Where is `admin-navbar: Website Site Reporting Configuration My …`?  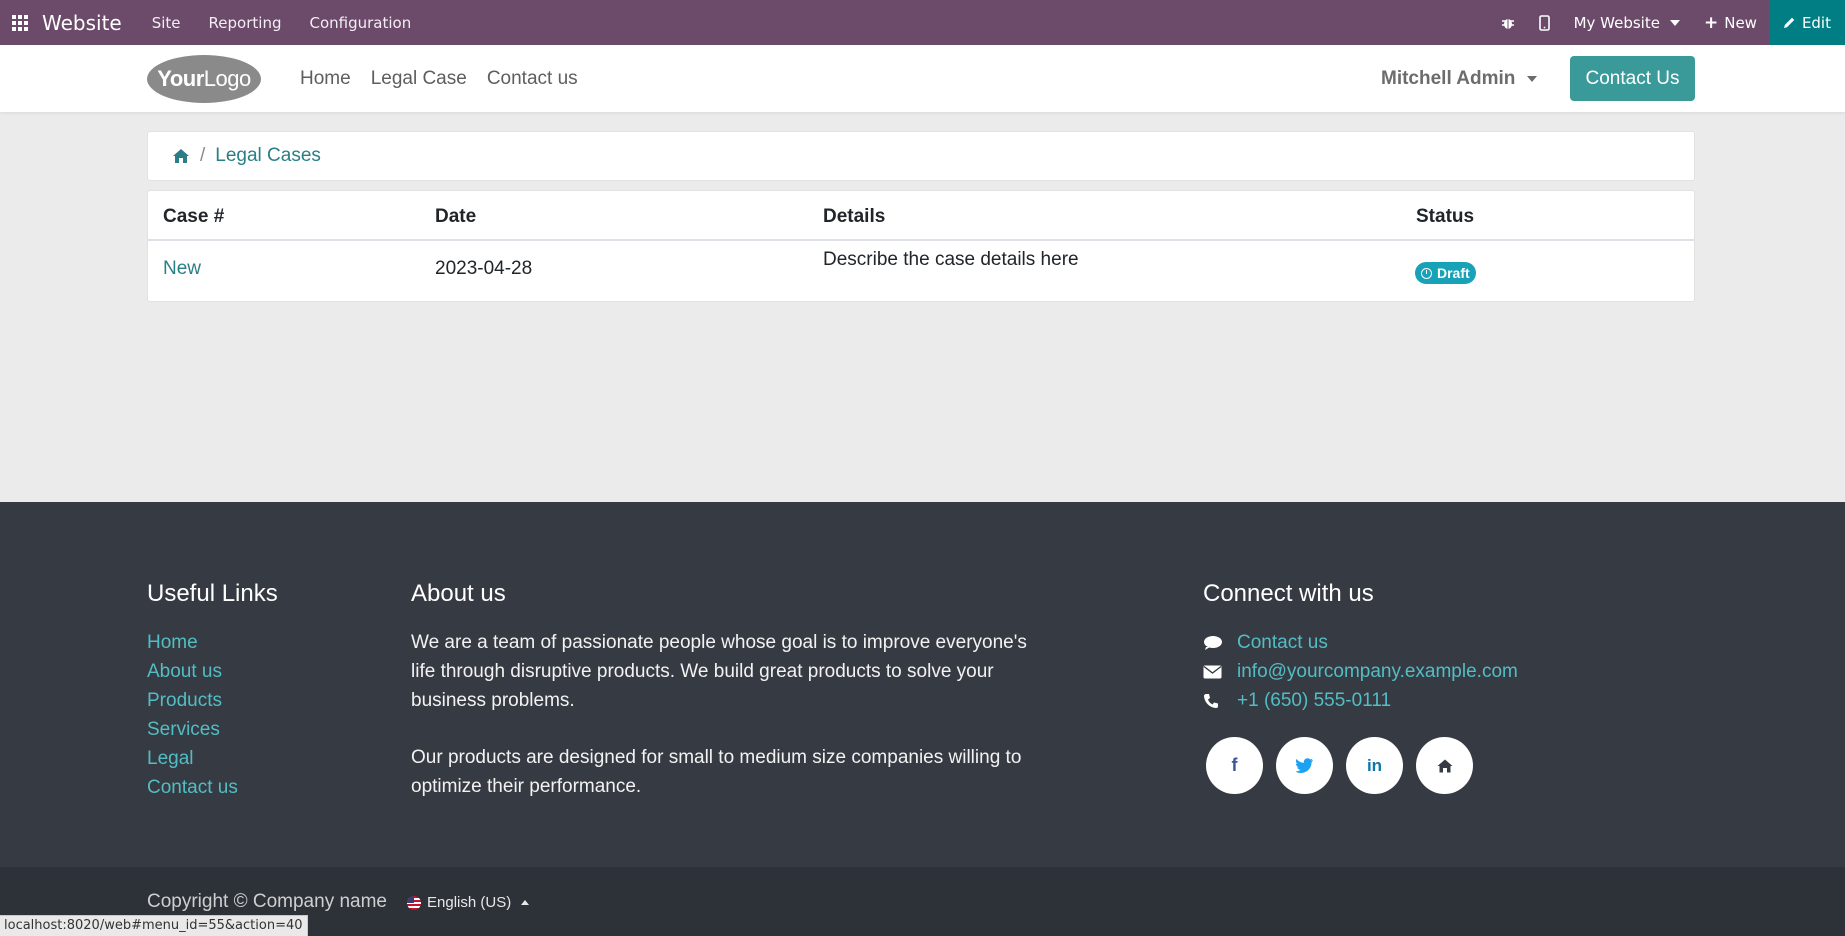 admin-navbar: Website Site Reporting Configuration My … is located at coordinates (922, 22).